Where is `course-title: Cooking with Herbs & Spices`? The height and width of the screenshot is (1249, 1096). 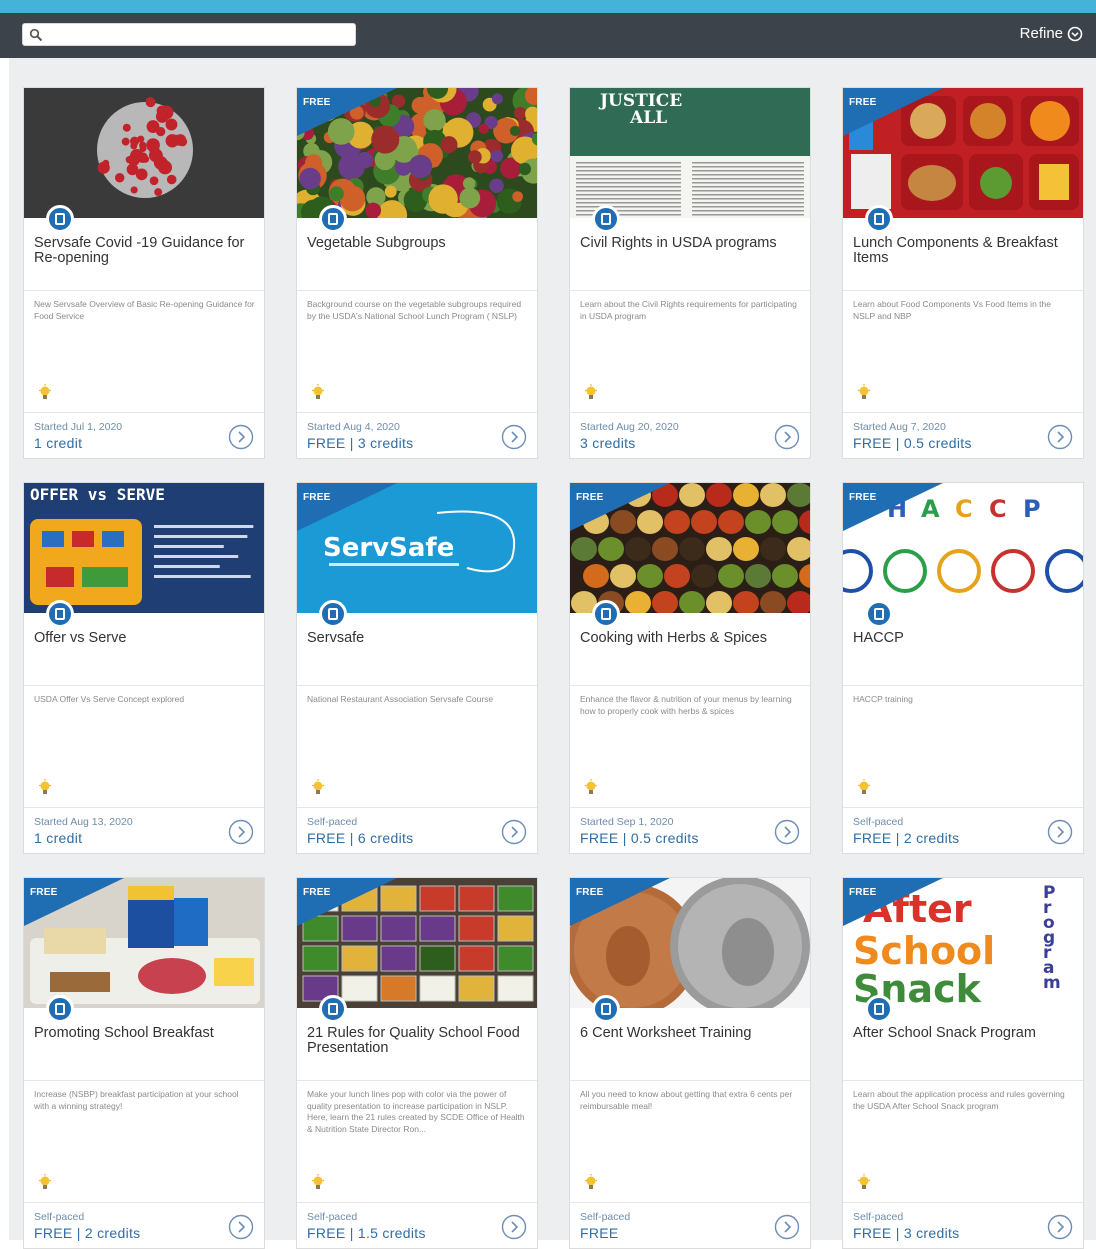 course-title: Cooking with Herbs & Spices is located at coordinates (692, 638).